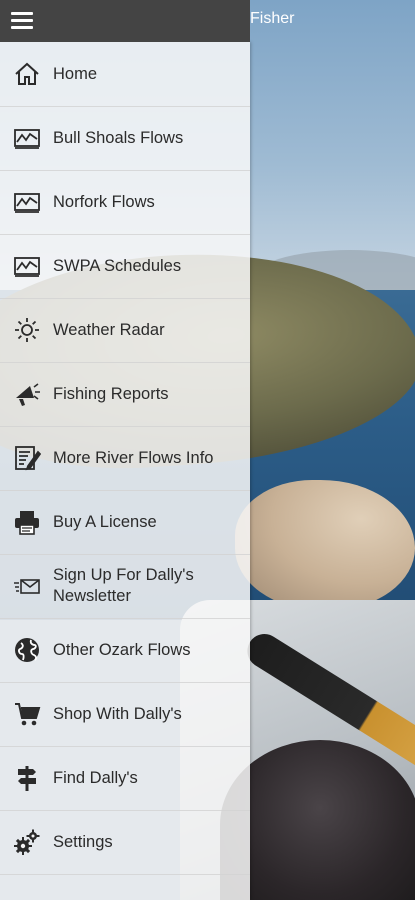 This screenshot has width=415, height=900. Describe the element at coordinates (27, 74) in the screenshot. I see `home-icon` at that location.